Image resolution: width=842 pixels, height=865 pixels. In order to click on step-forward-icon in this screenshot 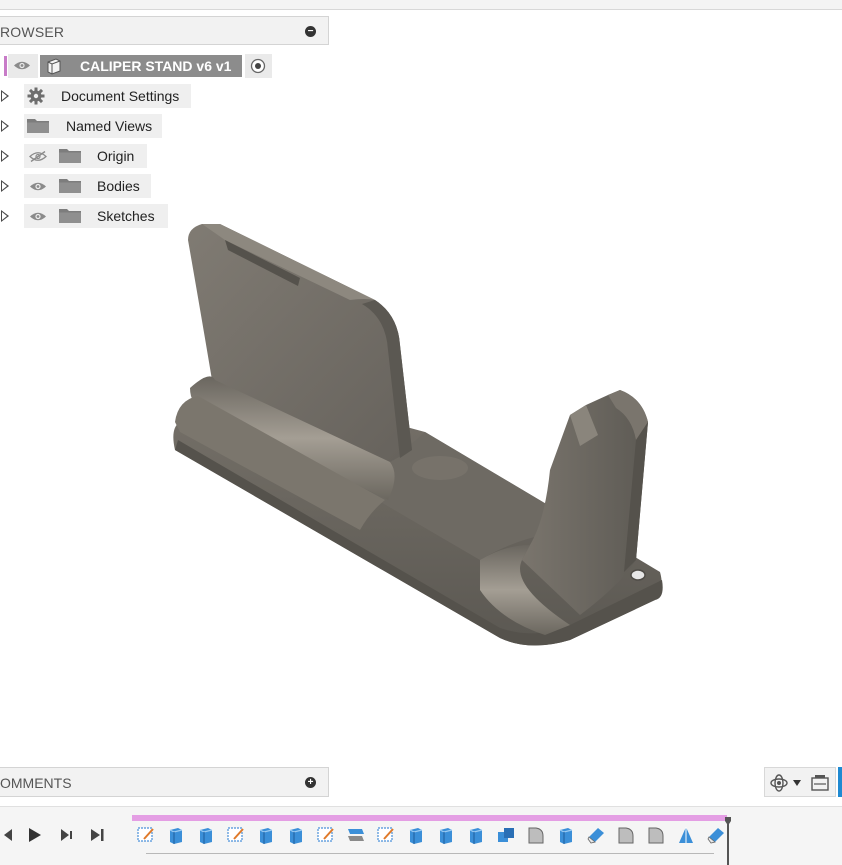, I will do `click(67, 835)`.